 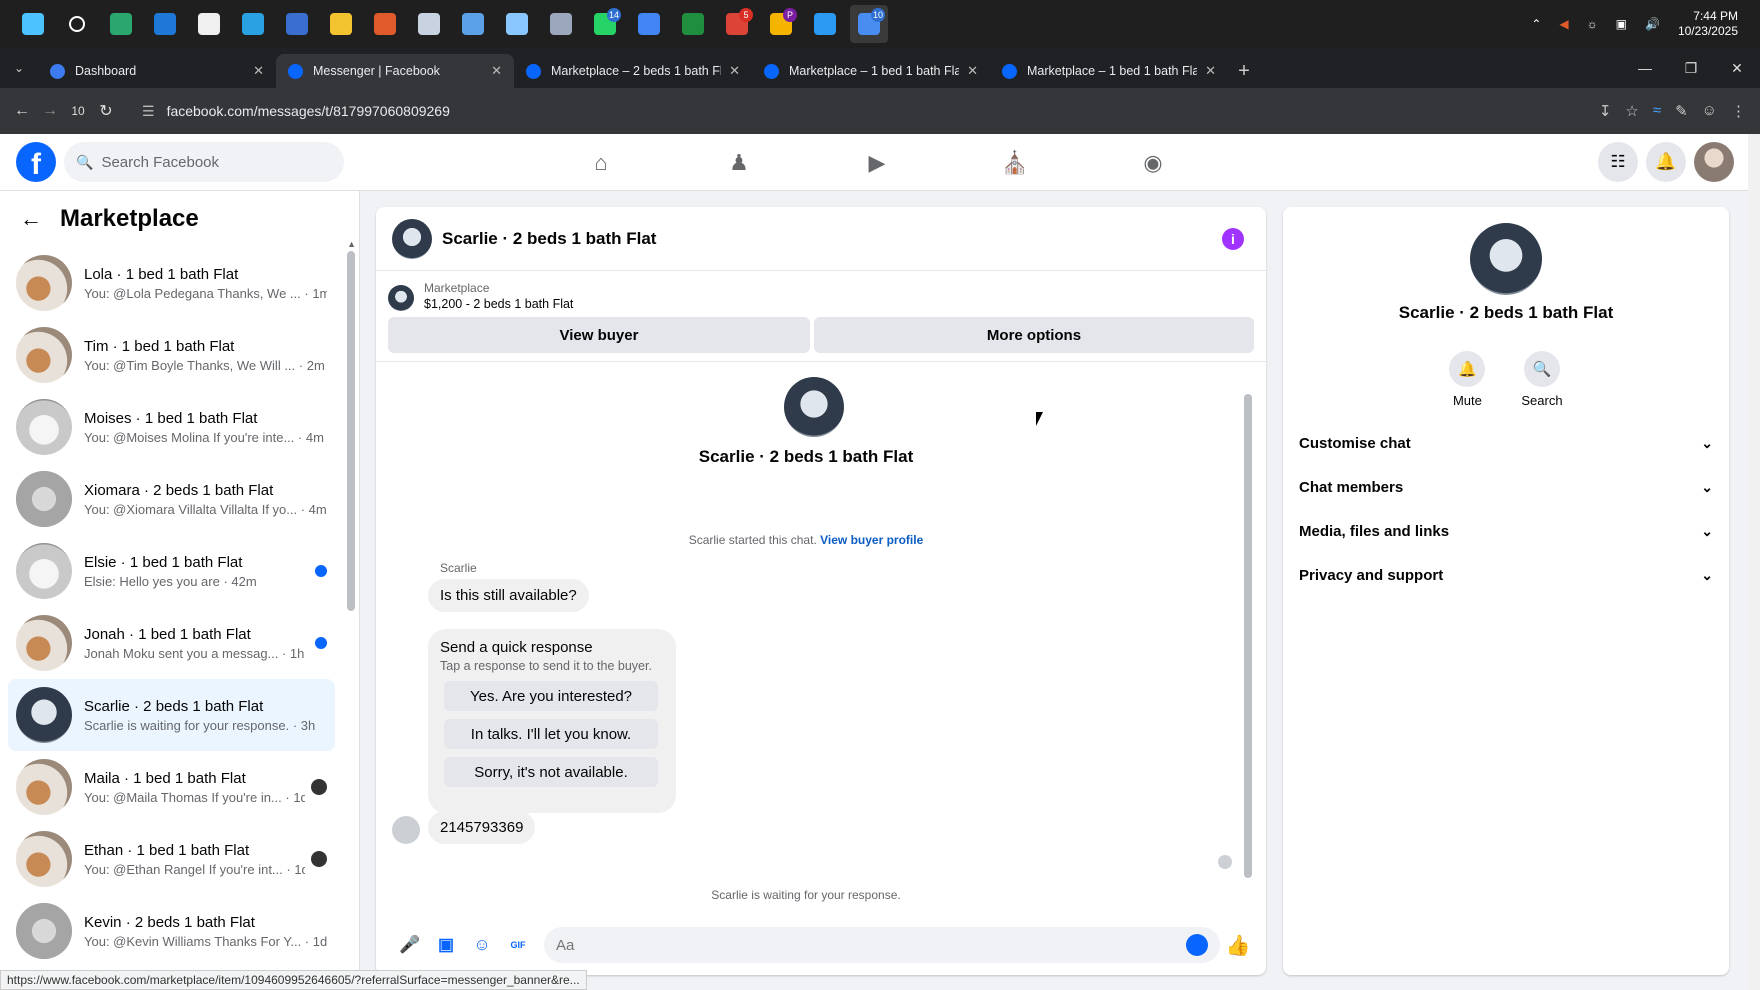 I want to click on whatsapp-icon: 14, so click(x=605, y=24).